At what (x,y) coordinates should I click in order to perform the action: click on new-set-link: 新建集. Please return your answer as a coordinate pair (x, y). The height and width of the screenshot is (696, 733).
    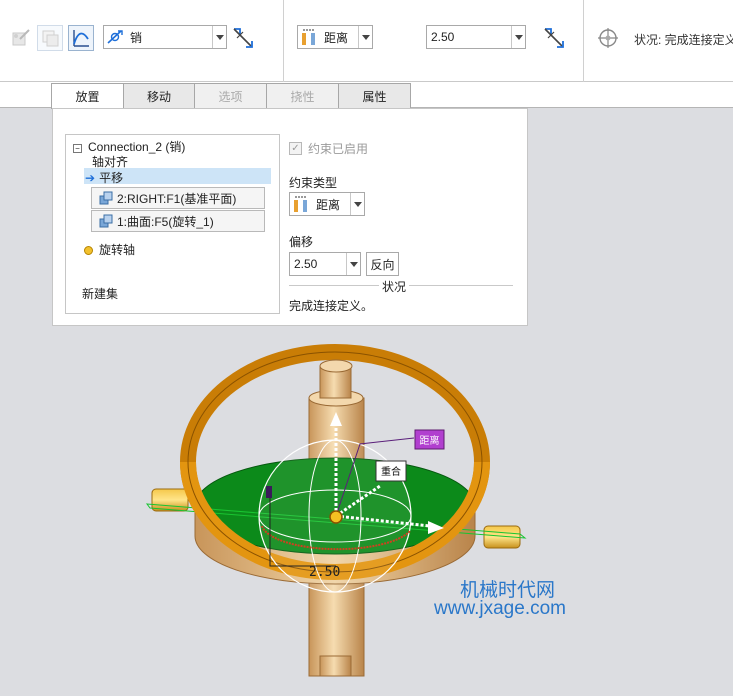
    Looking at the image, I should click on (100, 293).